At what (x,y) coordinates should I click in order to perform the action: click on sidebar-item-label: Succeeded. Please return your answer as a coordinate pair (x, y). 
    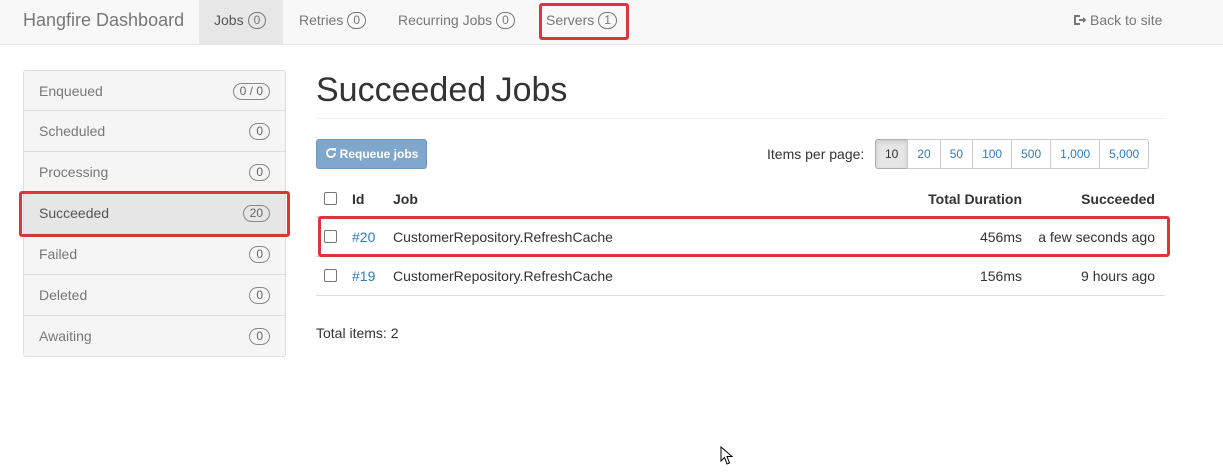
    Looking at the image, I should click on (74, 213).